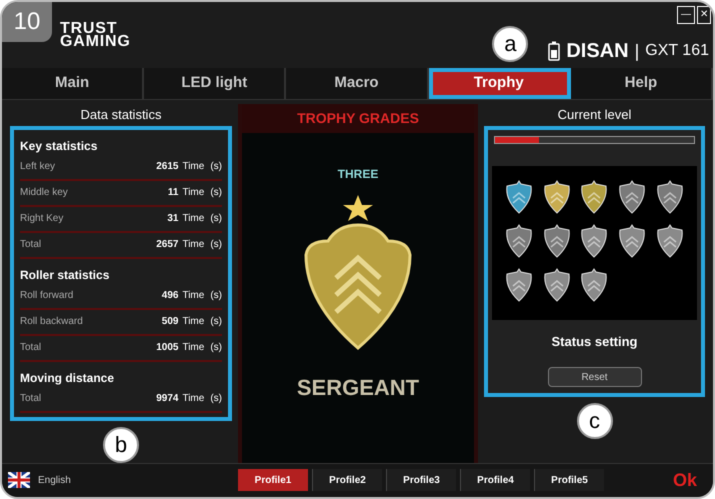 The height and width of the screenshot is (499, 715). Describe the element at coordinates (95, 35) in the screenshot. I see `logo: TRUST GAMING` at that location.